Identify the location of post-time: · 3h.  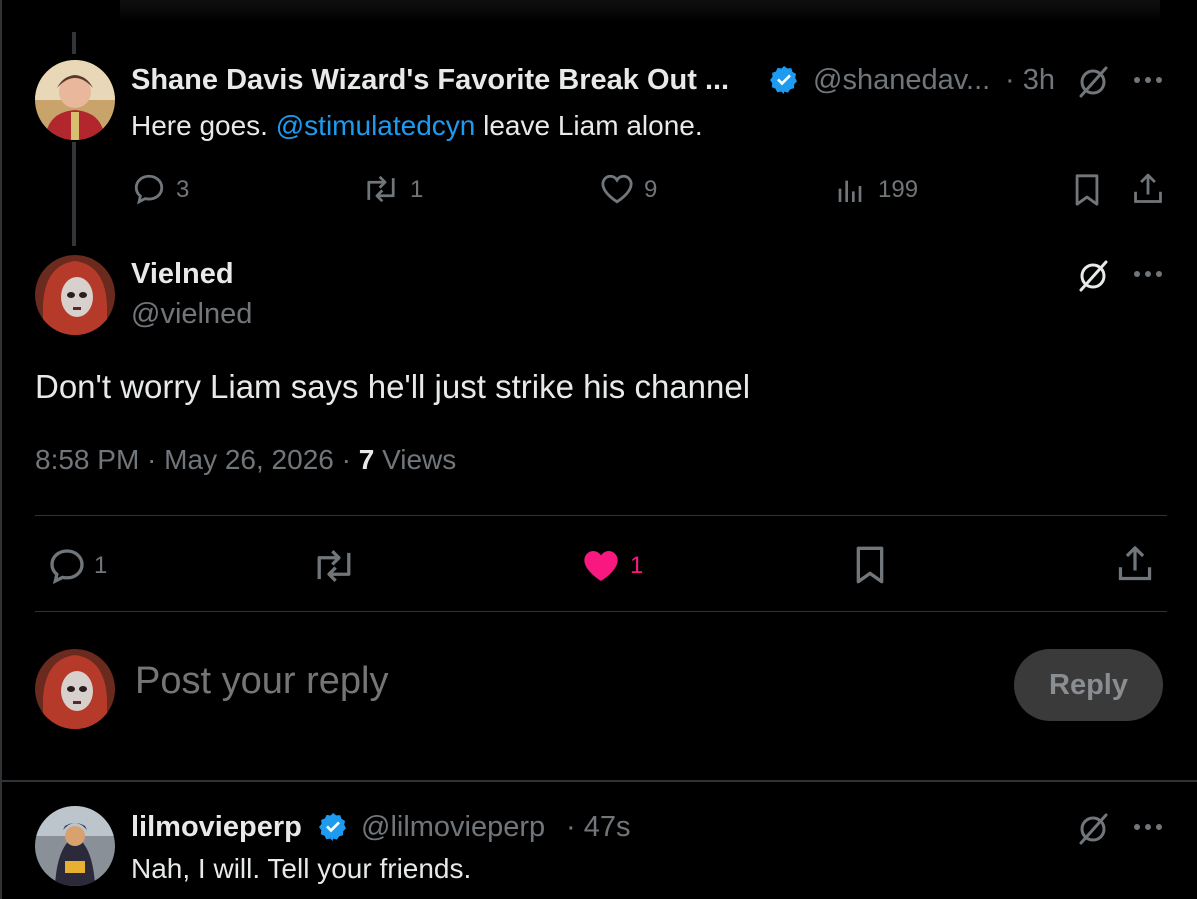
(1030, 80).